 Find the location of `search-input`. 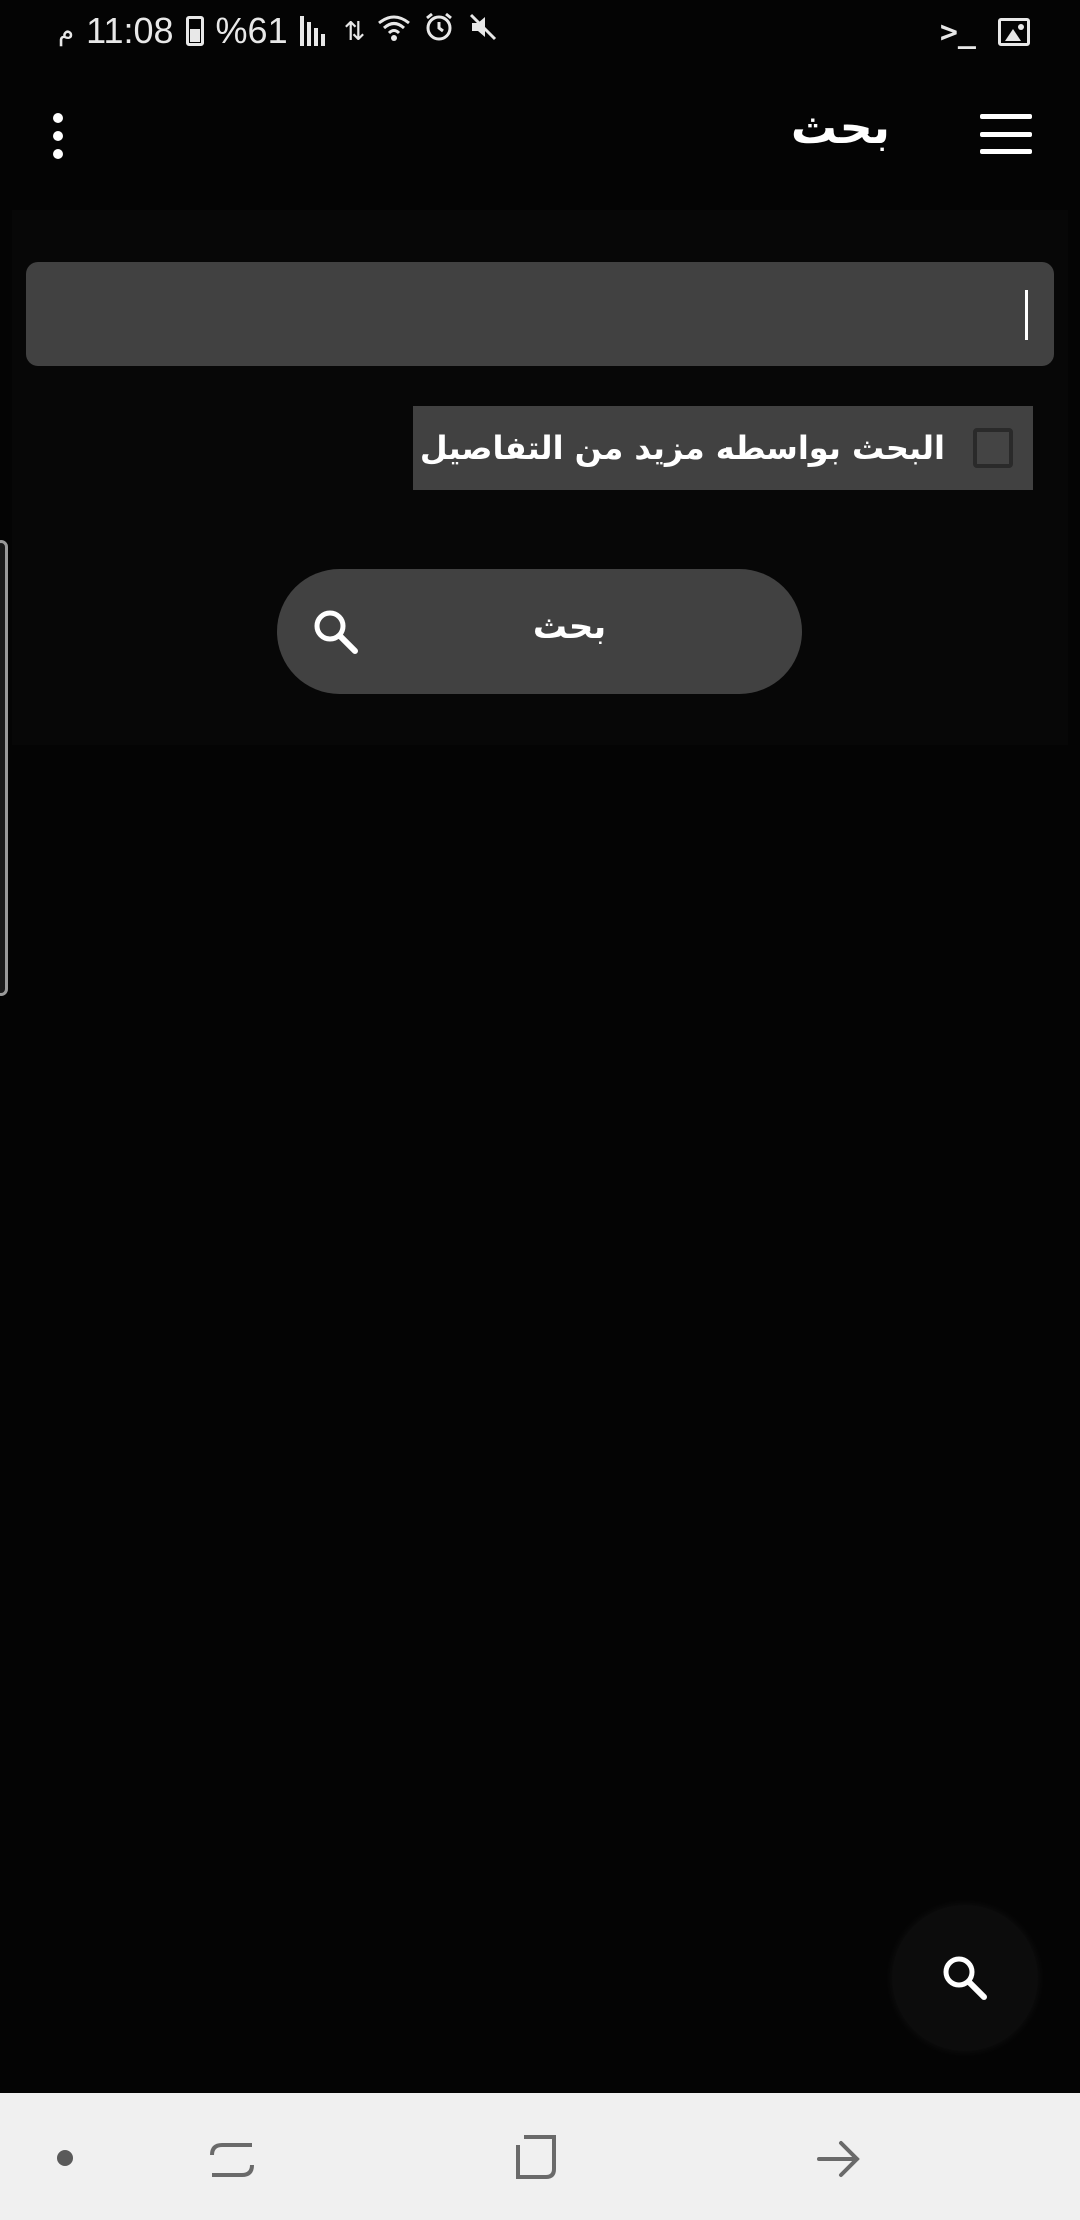

search-input is located at coordinates (540, 314).